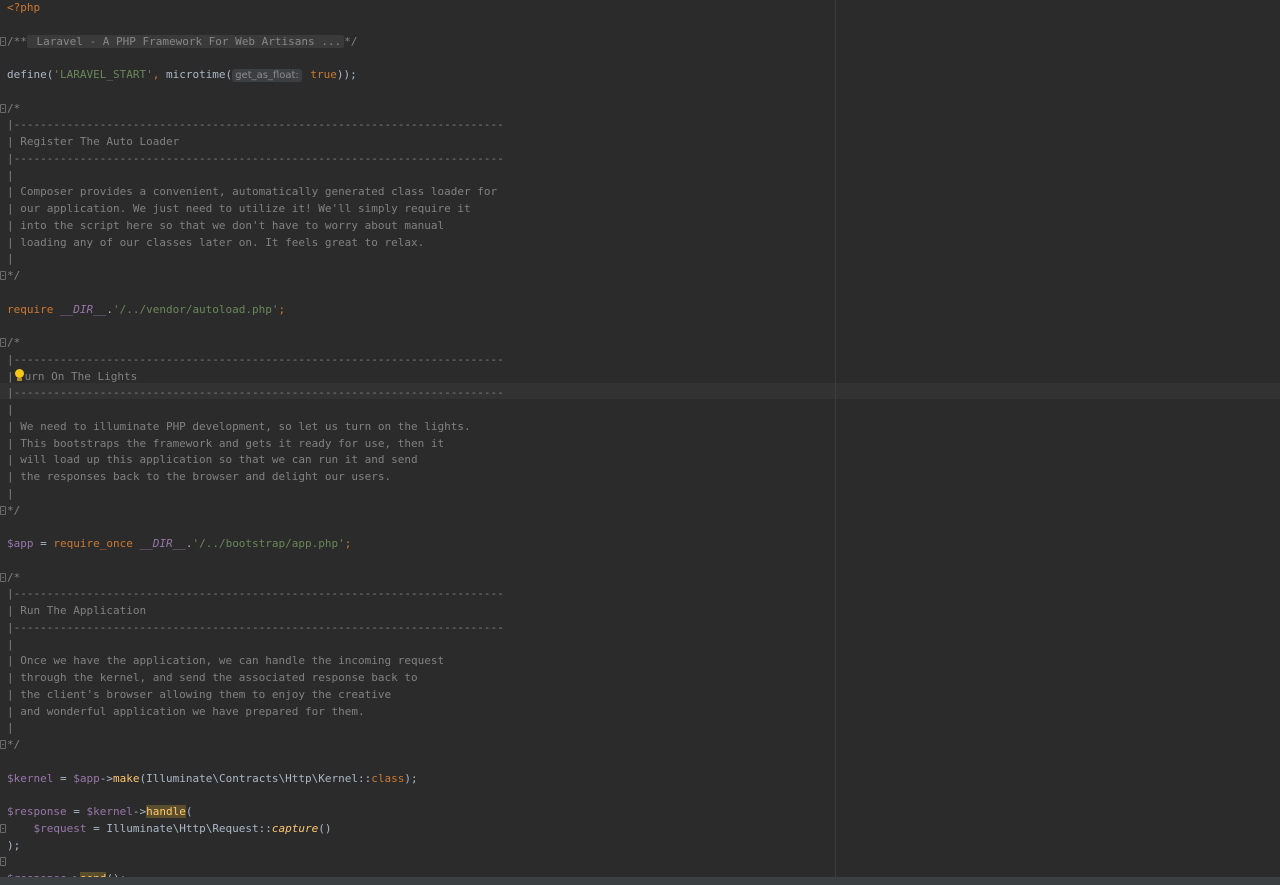 Image resolution: width=1280 pixels, height=885 pixels. What do you see at coordinates (282, 309) in the screenshot?
I see `code-token: ;` at bounding box center [282, 309].